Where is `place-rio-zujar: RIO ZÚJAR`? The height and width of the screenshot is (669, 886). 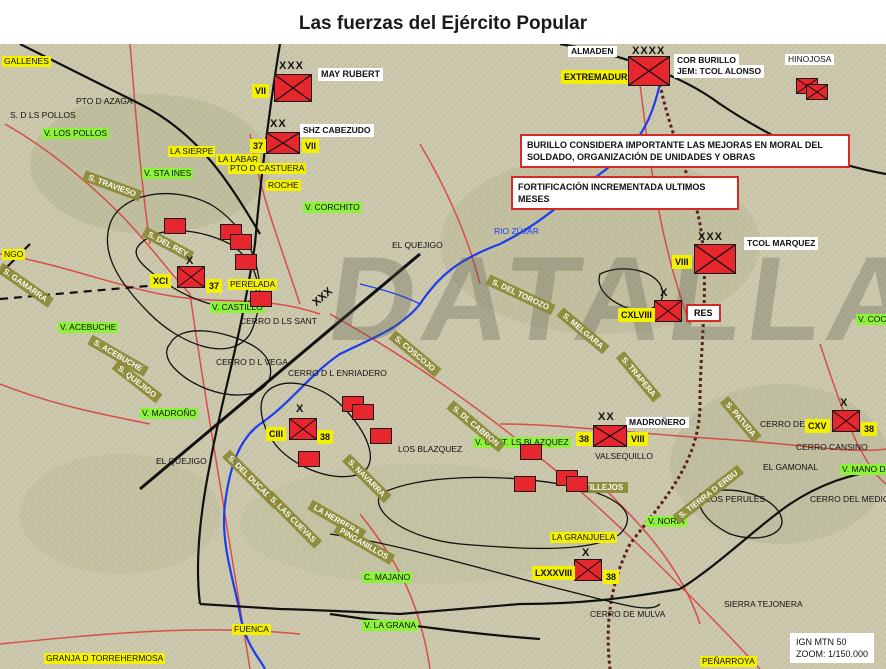
place-rio-zujar: RIO ZÚJAR is located at coordinates (516, 231).